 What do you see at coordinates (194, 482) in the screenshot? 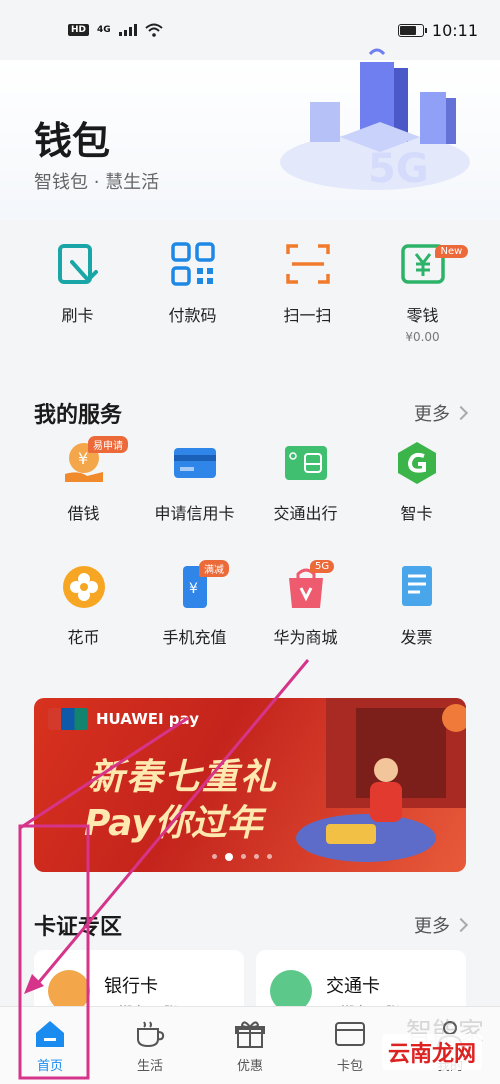
I see `service-credit-card: 申请信用卡` at bounding box center [194, 482].